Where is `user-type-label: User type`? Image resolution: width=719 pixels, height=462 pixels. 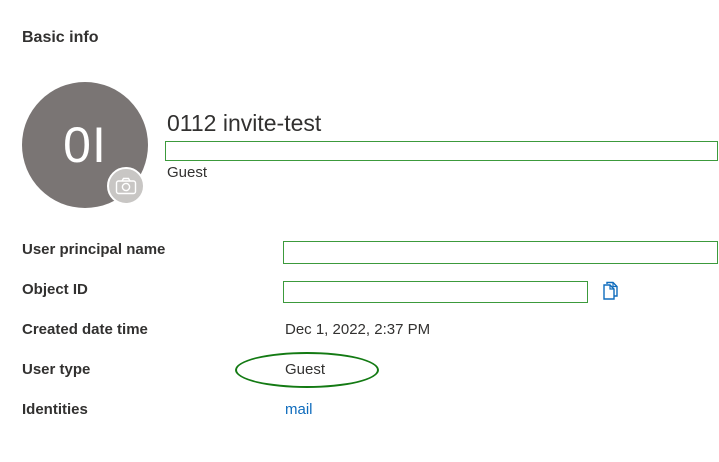 user-type-label: User type is located at coordinates (56, 369).